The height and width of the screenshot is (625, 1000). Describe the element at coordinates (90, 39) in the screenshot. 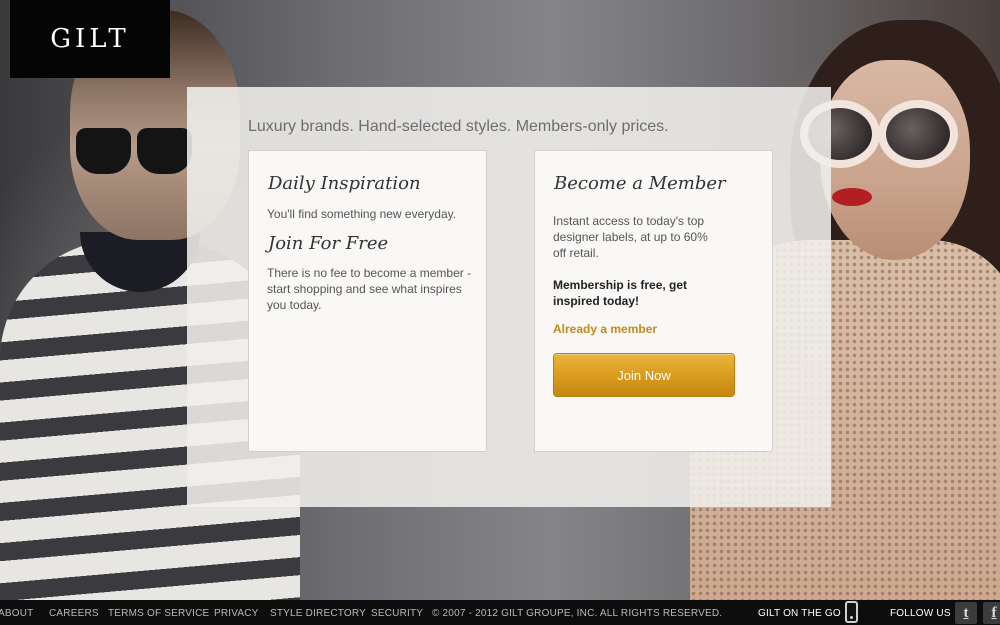

I see `gilt-logo: GILT` at that location.